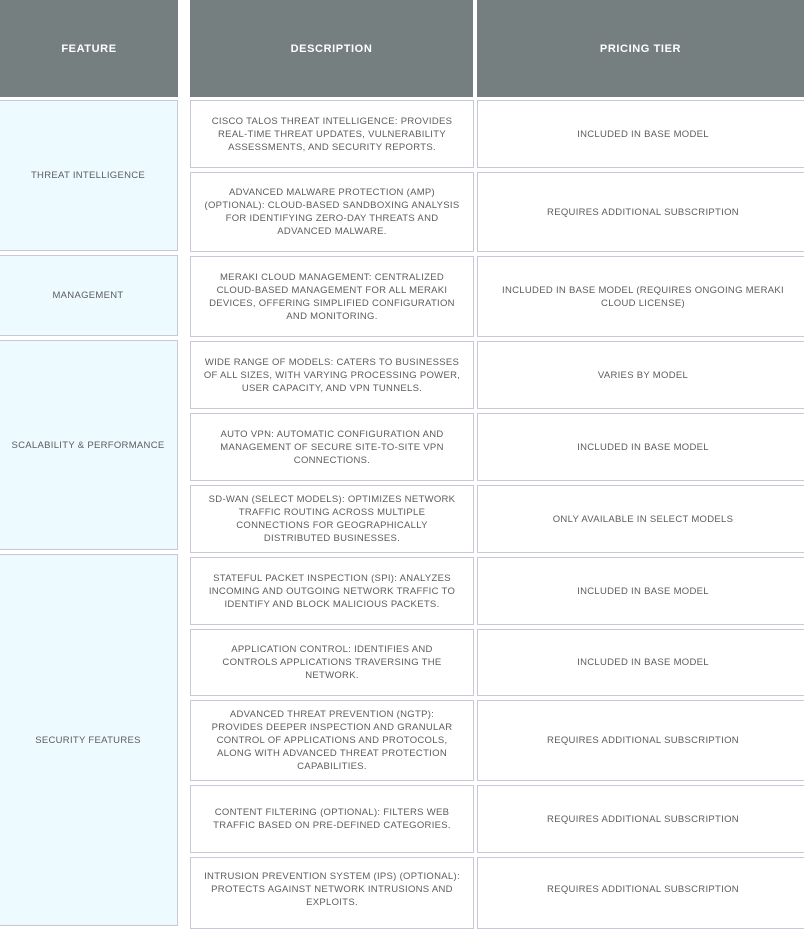  What do you see at coordinates (89, 445) in the screenshot?
I see `feature-cell-scalability-performance: SCALABILITY & PERFORMANCE` at bounding box center [89, 445].